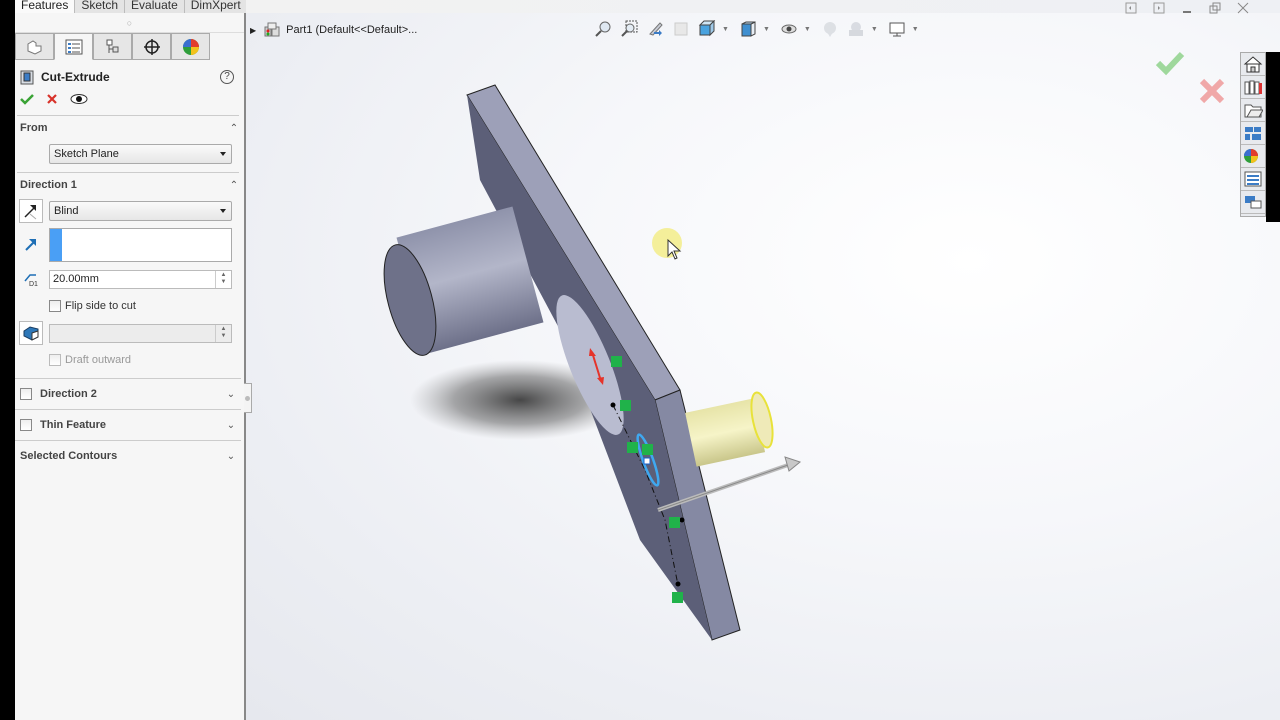 This screenshot has width=1280, height=720. I want to click on manager-tabs, so click(129, 47).